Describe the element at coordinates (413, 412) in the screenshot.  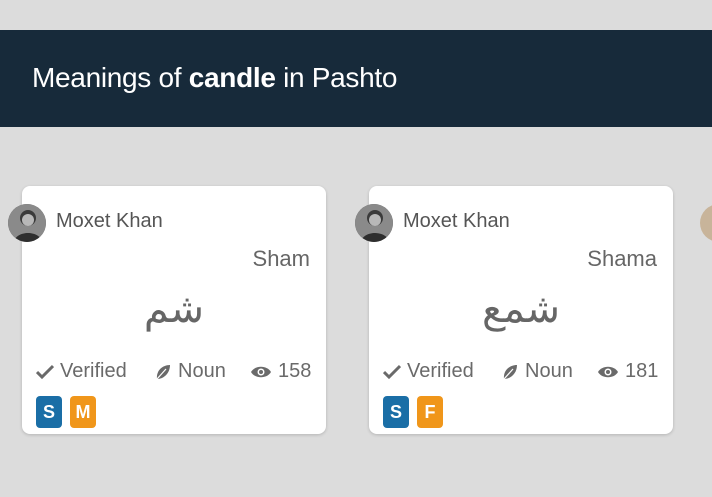
I see `badges: S F` at that location.